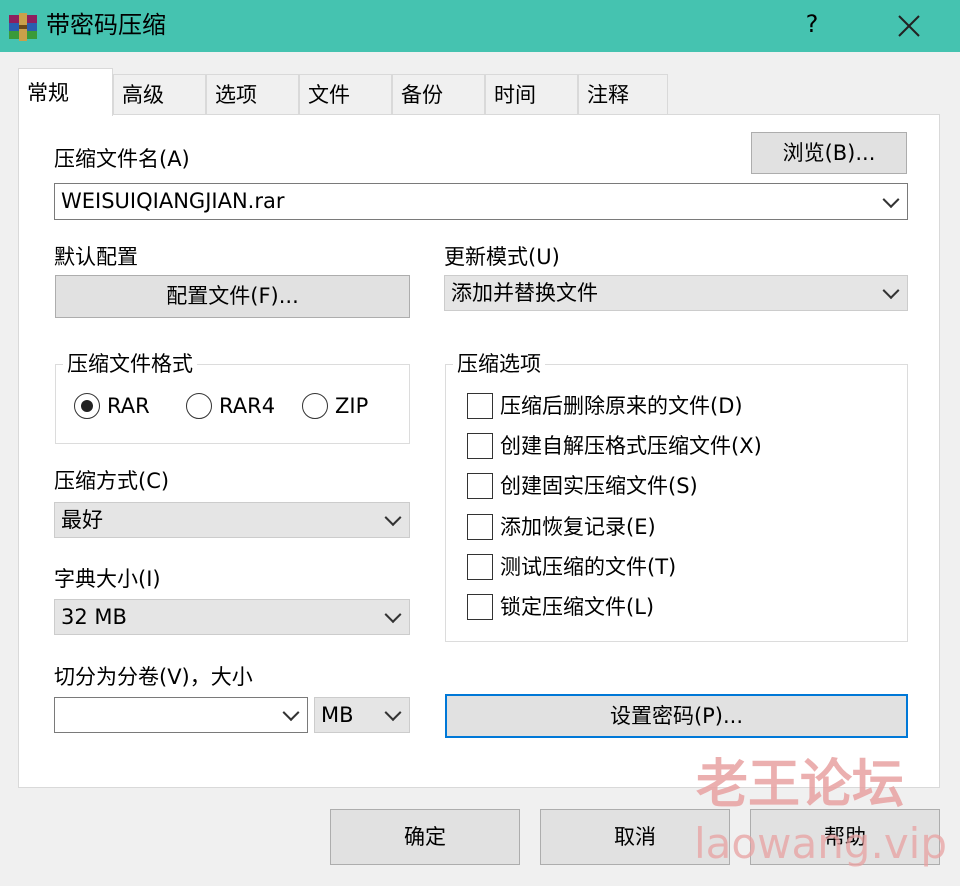  Describe the element at coordinates (172, 201) in the screenshot. I see `archive-name-value: WEISUIQIANGJIAN.rar` at that location.